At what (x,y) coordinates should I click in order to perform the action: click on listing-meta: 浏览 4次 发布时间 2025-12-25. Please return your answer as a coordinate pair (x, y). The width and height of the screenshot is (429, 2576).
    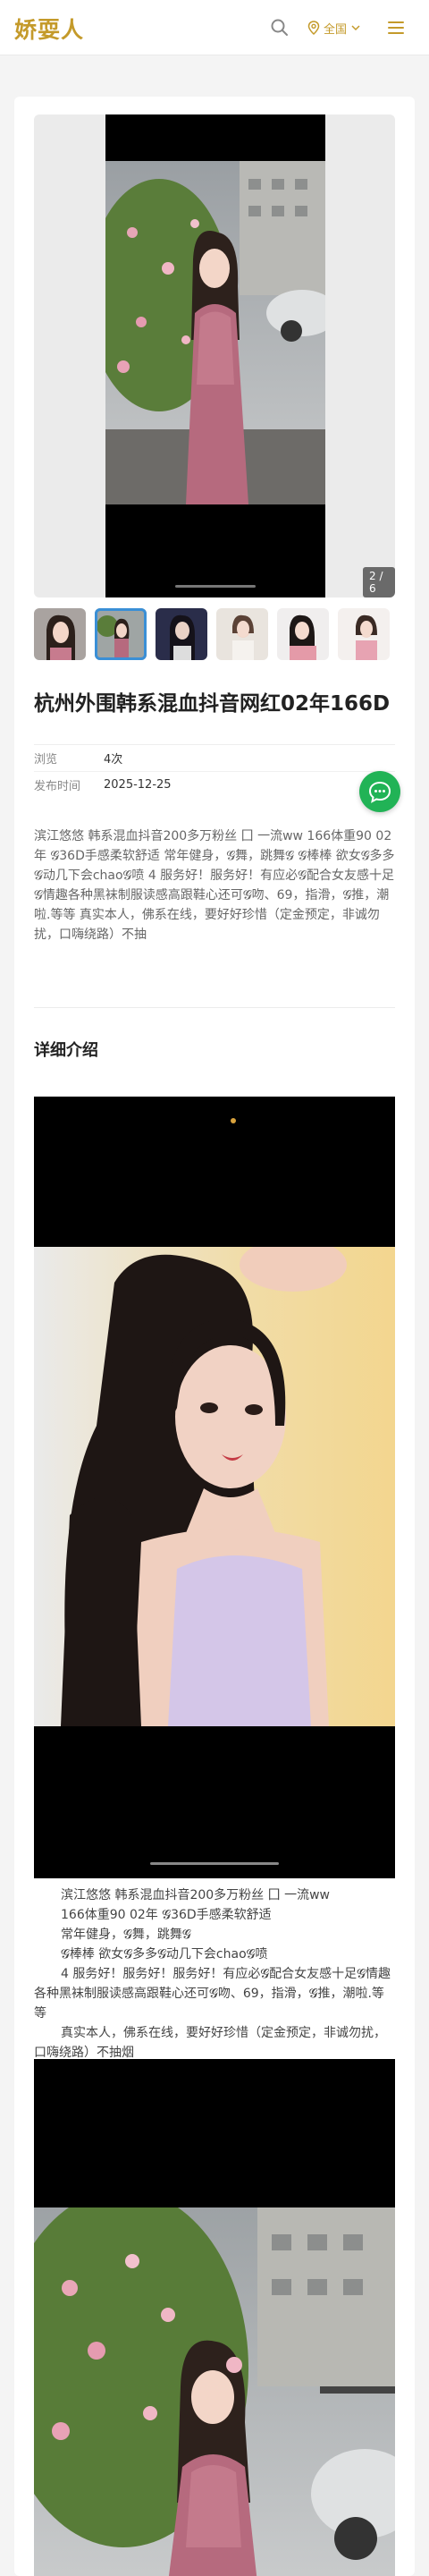
    Looking at the image, I should click on (215, 771).